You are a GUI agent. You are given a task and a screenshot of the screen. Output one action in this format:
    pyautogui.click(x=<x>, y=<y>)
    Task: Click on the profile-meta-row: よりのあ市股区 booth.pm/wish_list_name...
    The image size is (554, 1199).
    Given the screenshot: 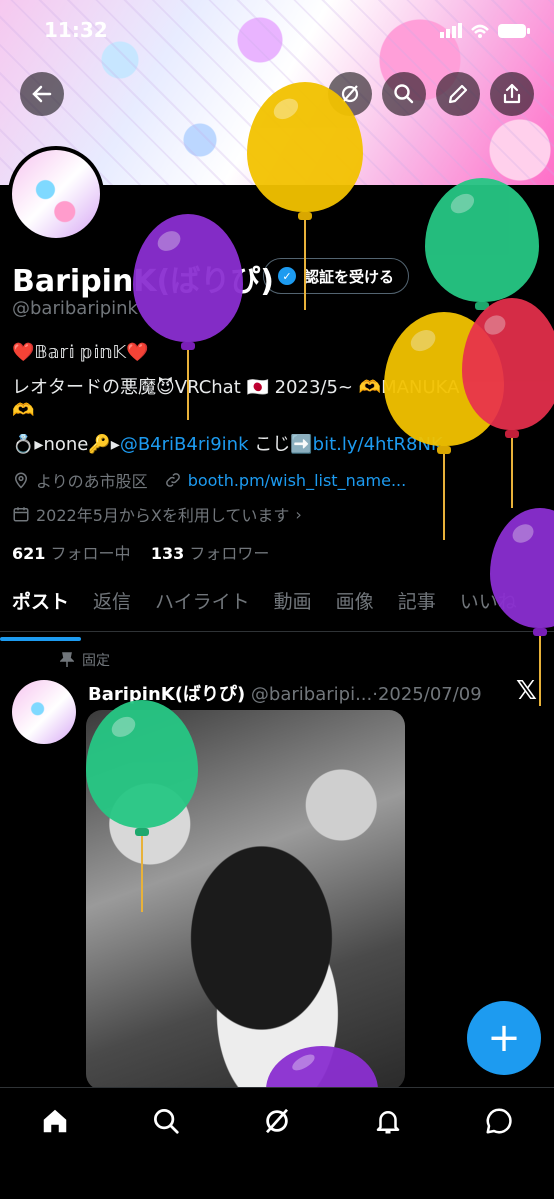 What is the action you would take?
    pyautogui.click(x=209, y=480)
    